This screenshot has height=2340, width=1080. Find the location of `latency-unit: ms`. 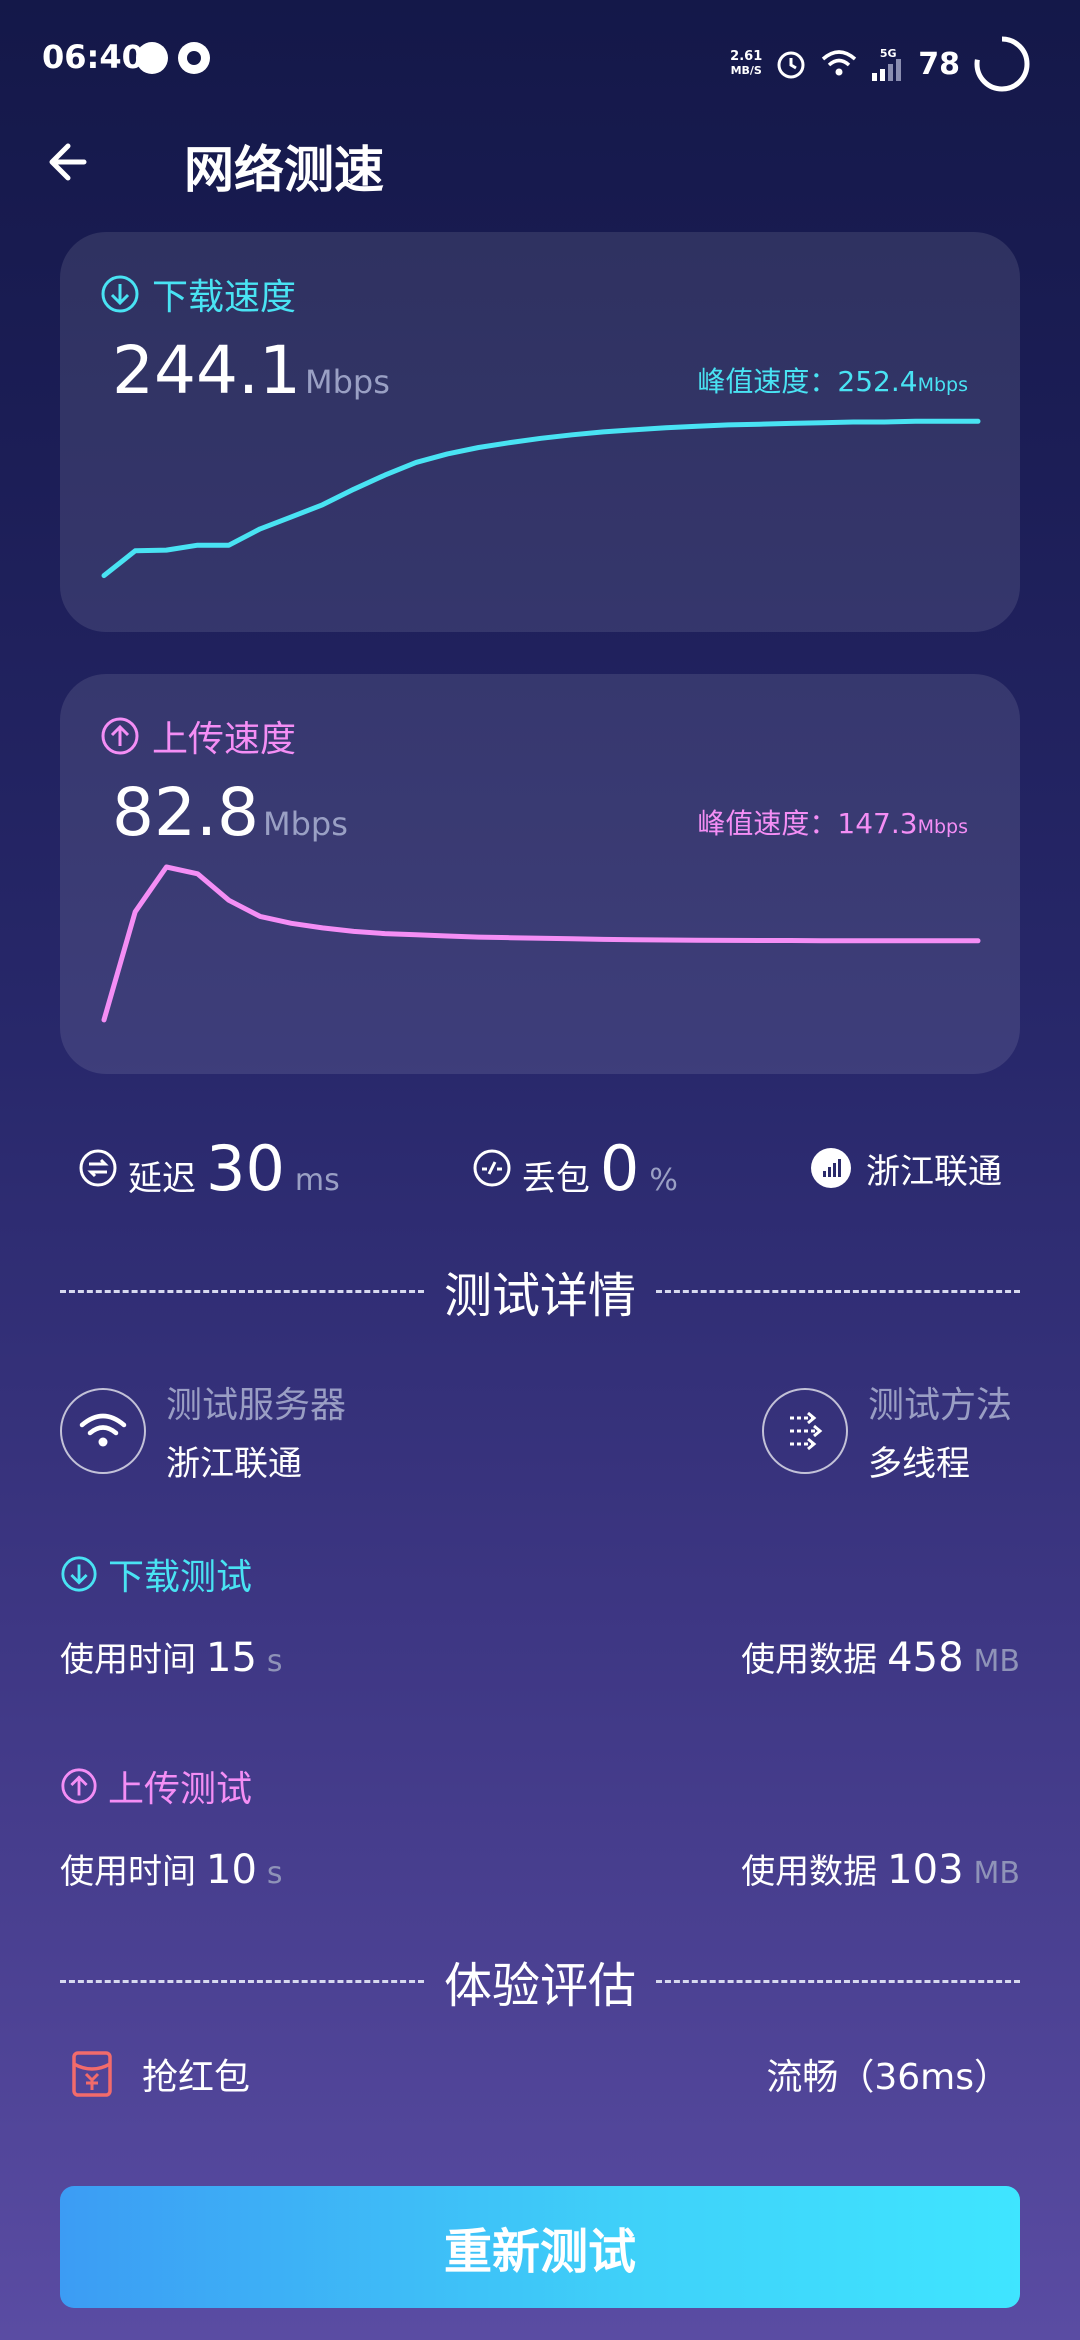

latency-unit: ms is located at coordinates (317, 1180).